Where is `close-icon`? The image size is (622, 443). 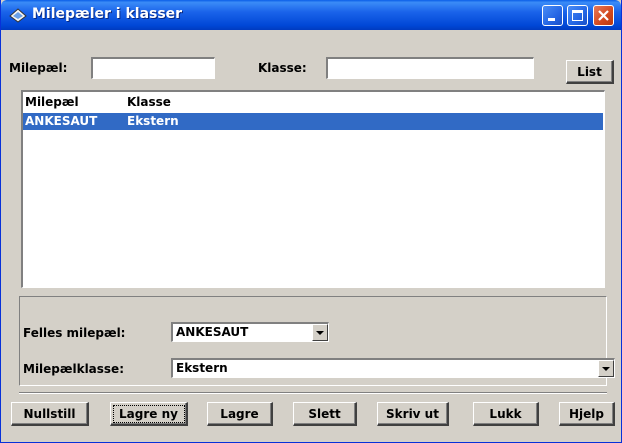
close-icon is located at coordinates (603, 15).